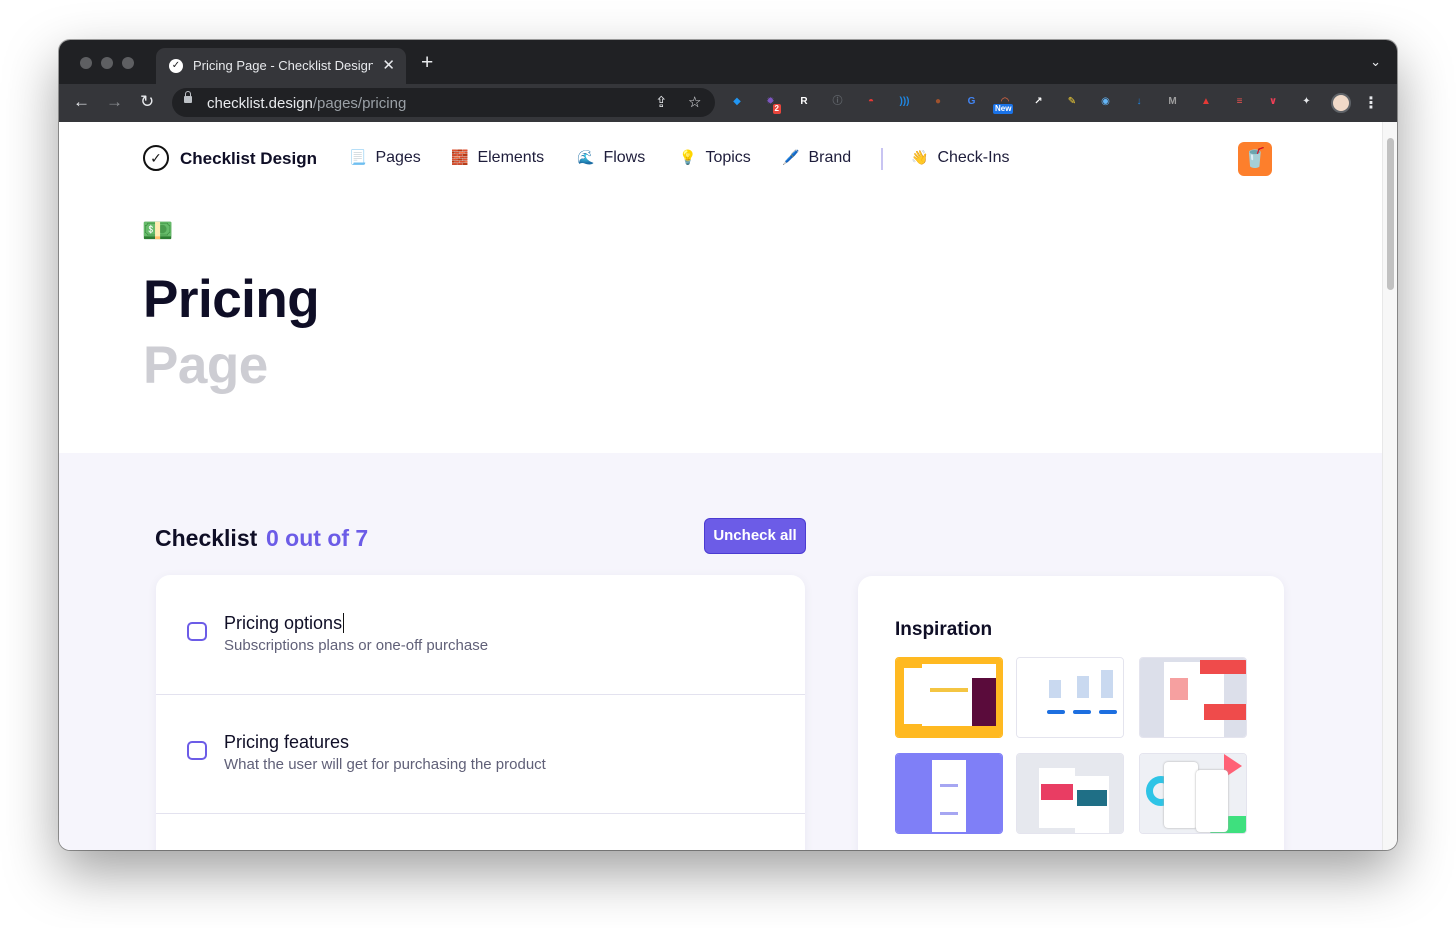 Image resolution: width=1456 pixels, height=928 pixels. Describe the element at coordinates (260, 103) in the screenshot. I see `url-domain: checklist.design` at that location.